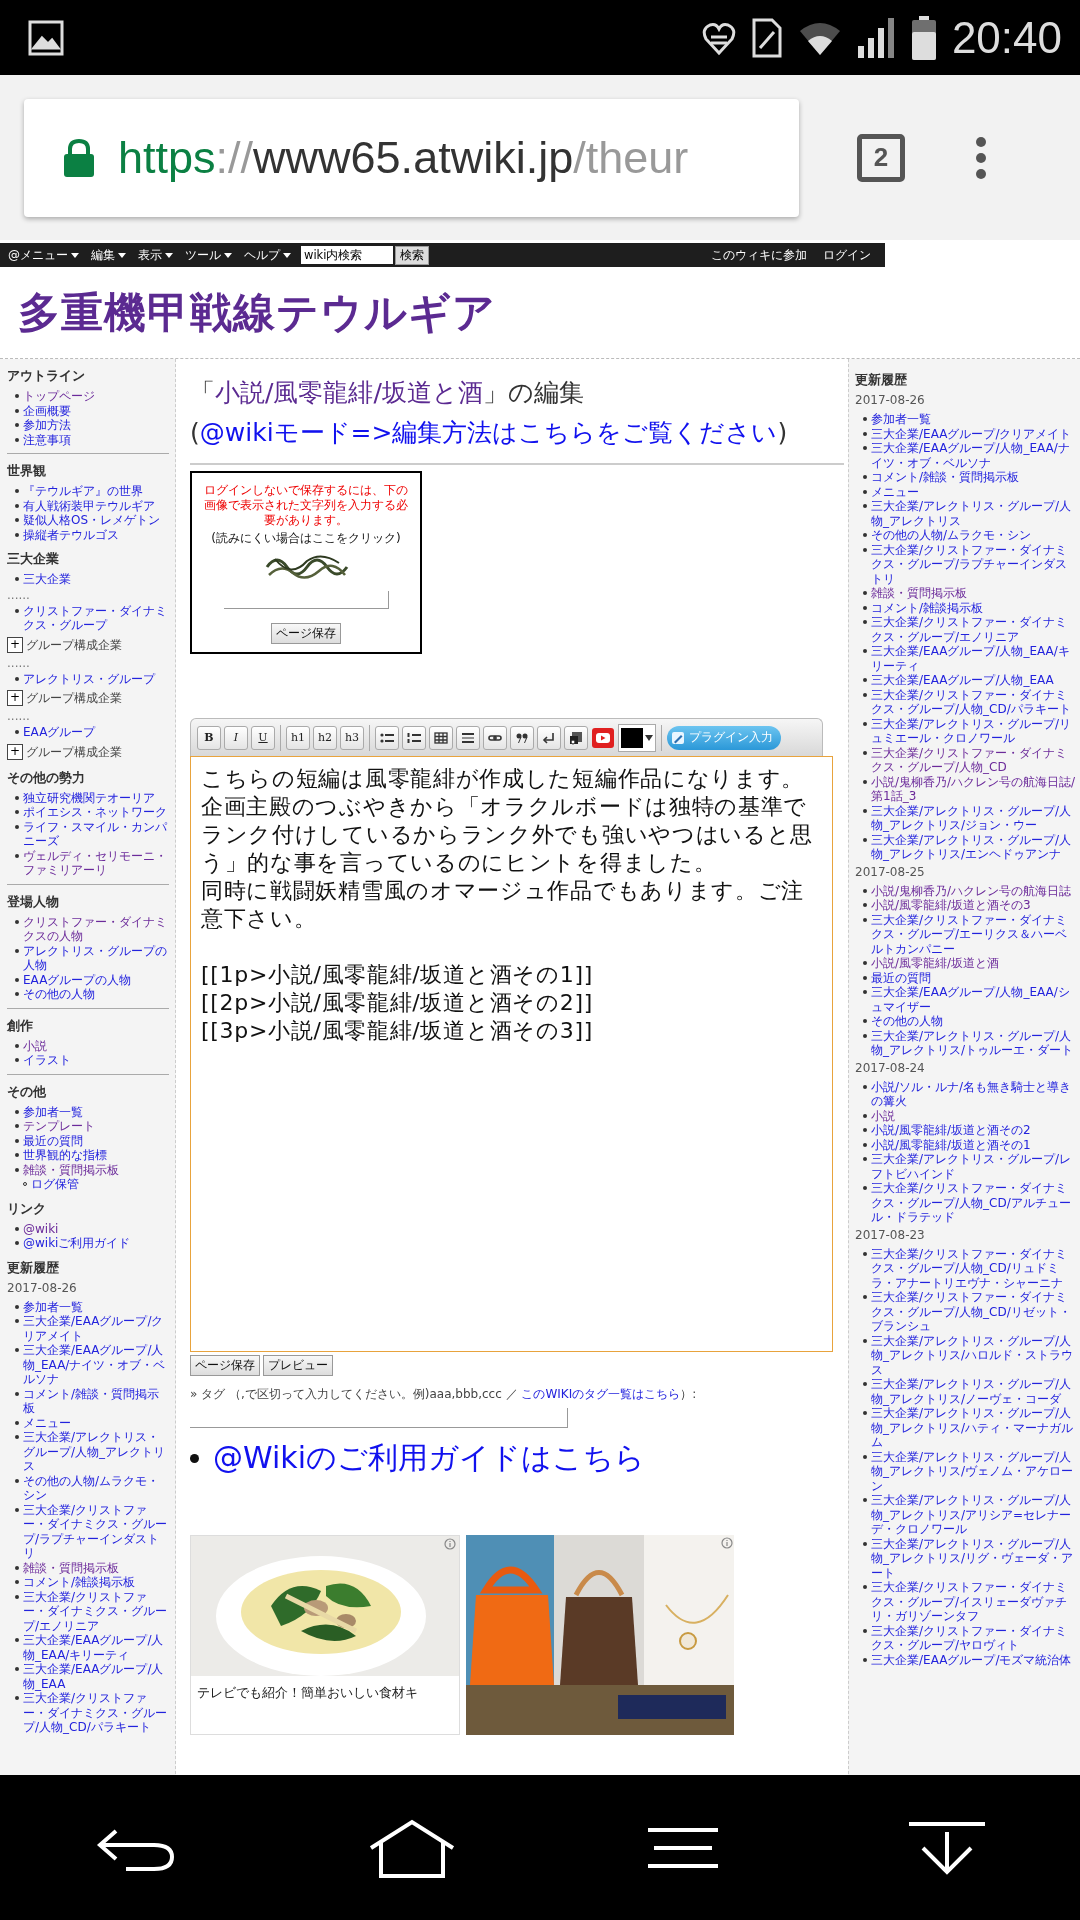  What do you see at coordinates (935, 963) in the screenshot?
I see `sidebar-link: 小説/風零龍緋/坂道と酒` at bounding box center [935, 963].